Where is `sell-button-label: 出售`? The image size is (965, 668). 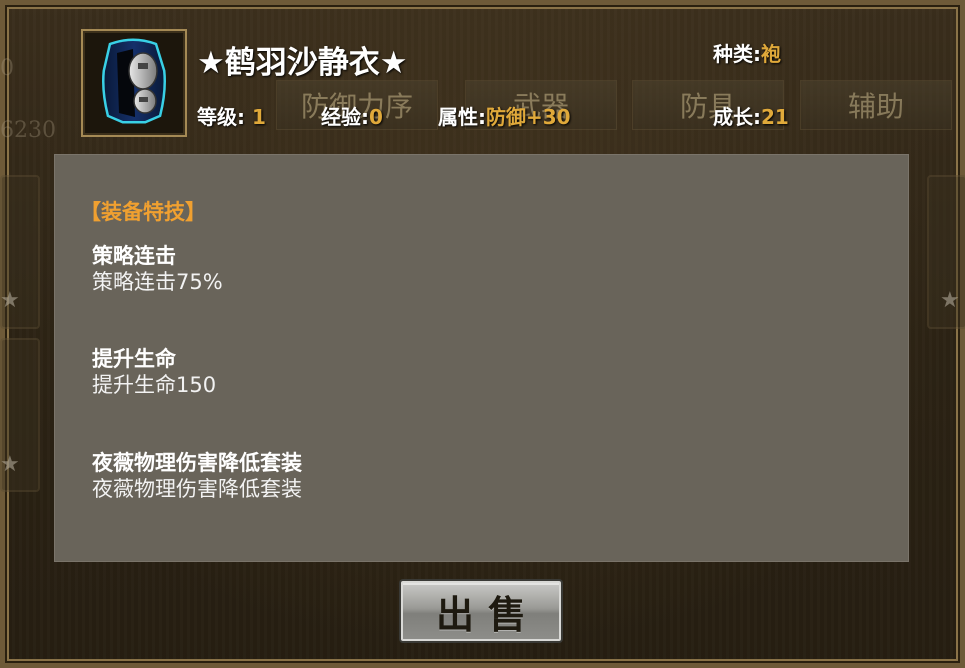
sell-button-label: 出售 is located at coordinates (487, 614).